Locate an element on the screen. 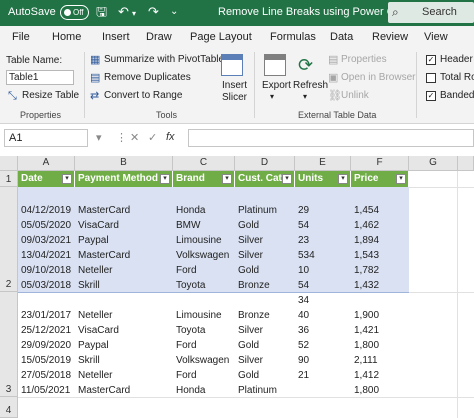 Image resolution: width=474 pixels, height=418 pixels. column-header-c: C is located at coordinates (204, 163).